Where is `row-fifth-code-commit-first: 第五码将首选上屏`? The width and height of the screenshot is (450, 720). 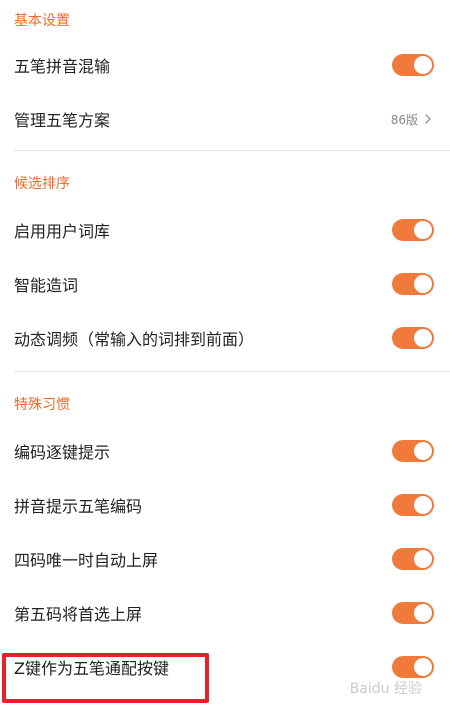
row-fifth-code-commit-first: 第五码将首选上屏 is located at coordinates (225, 613).